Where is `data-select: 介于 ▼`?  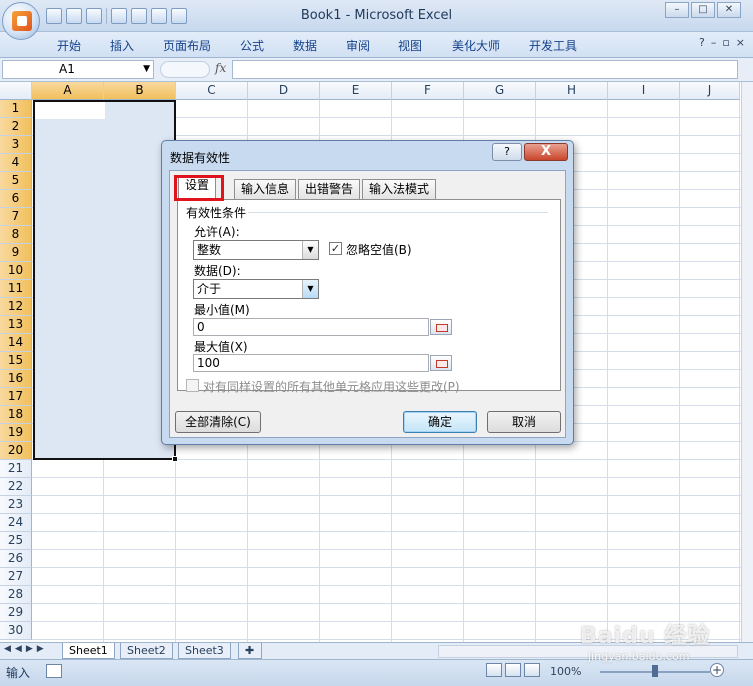 data-select: 介于 ▼ is located at coordinates (256, 289).